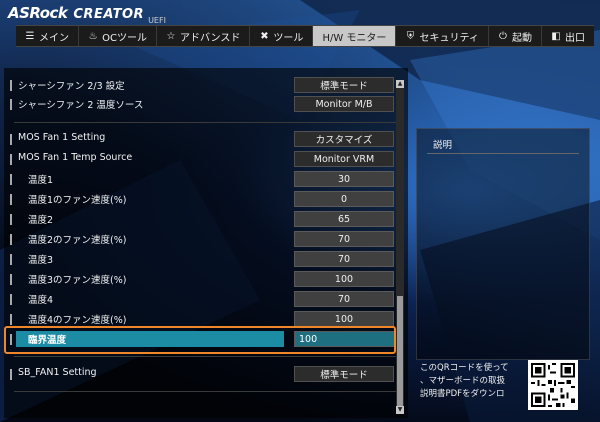 The image size is (600, 422). Describe the element at coordinates (75, 157) in the screenshot. I see `setting-label: MOS Fan 1 Temp Source` at that location.